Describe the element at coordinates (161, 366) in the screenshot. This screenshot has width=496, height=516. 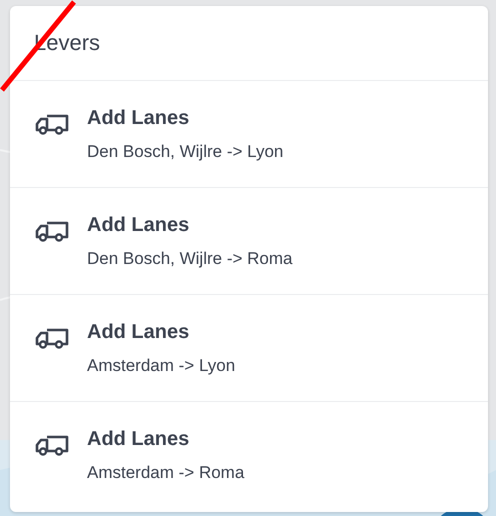
I see `route-text: Amsterdam -> Lyon` at that location.